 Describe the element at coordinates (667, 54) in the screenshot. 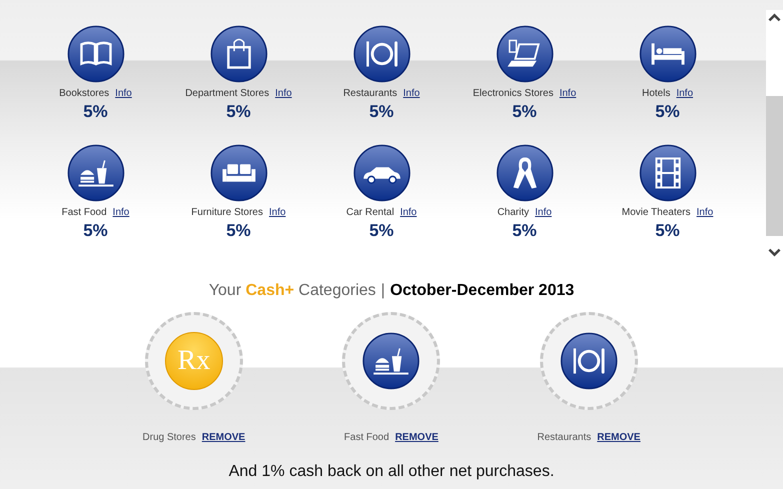

I see `bed-icon` at that location.